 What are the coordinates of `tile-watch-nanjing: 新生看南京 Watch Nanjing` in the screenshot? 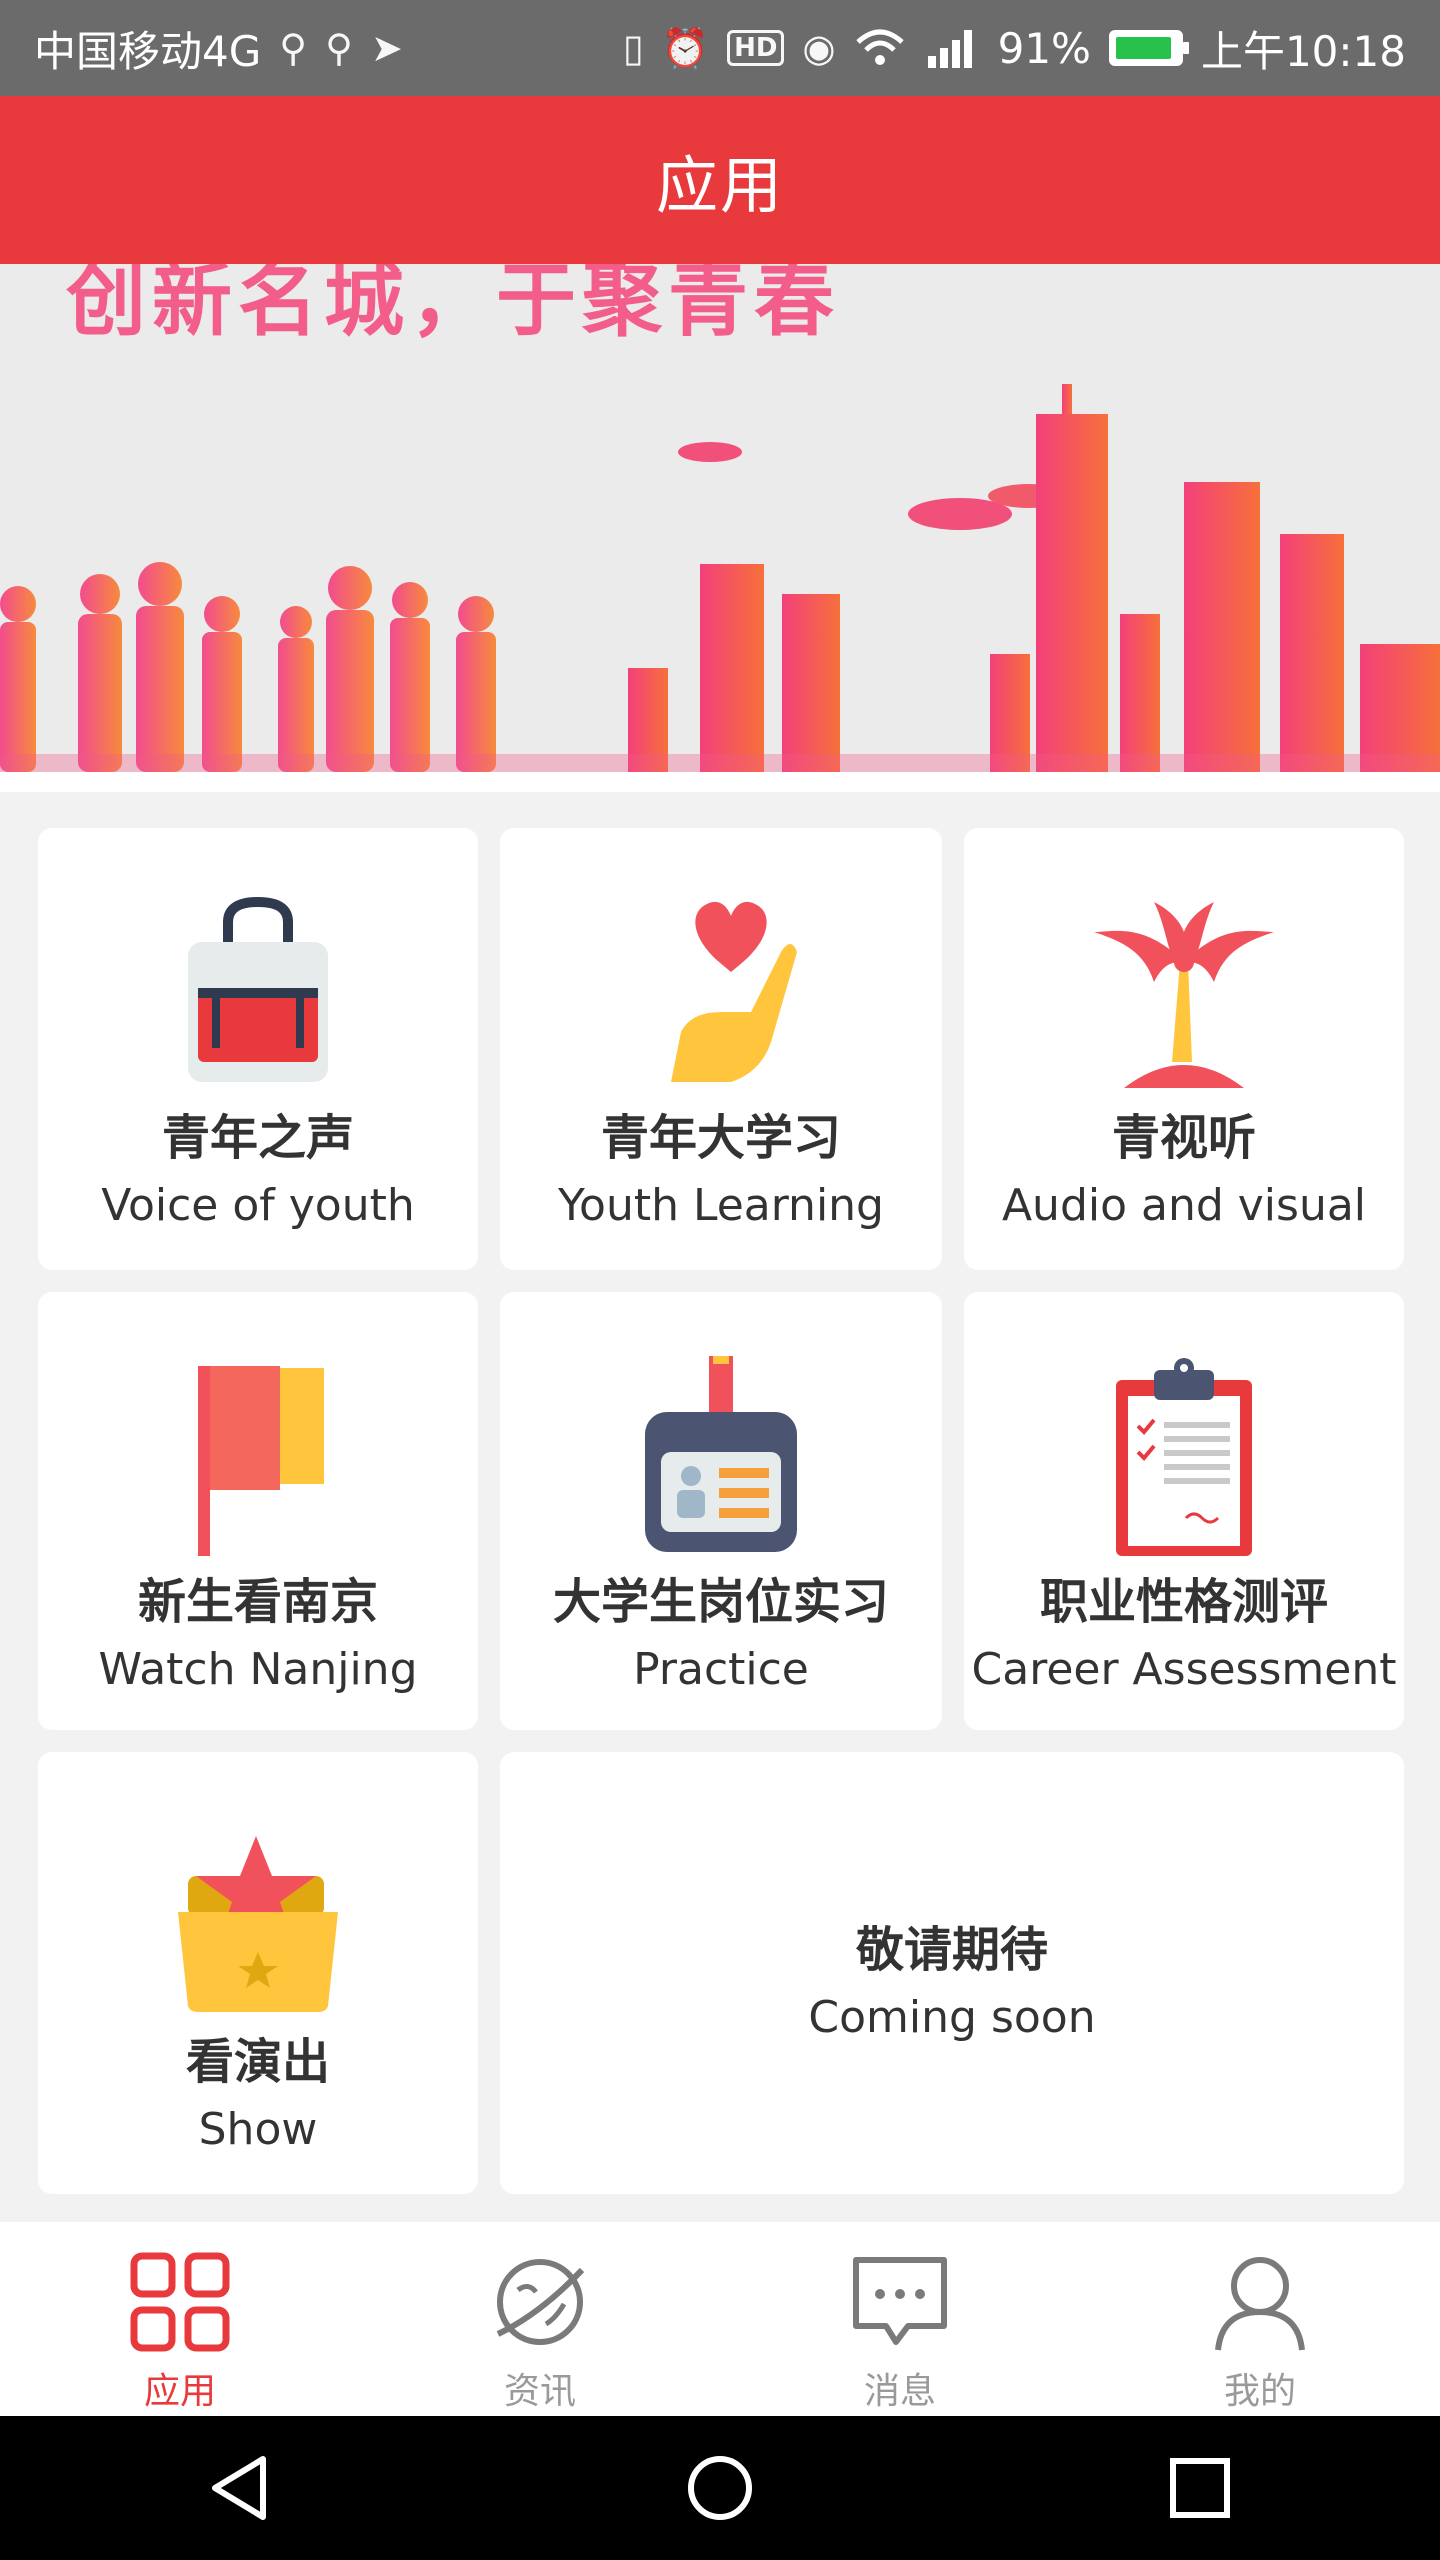 It's located at (258, 1511).